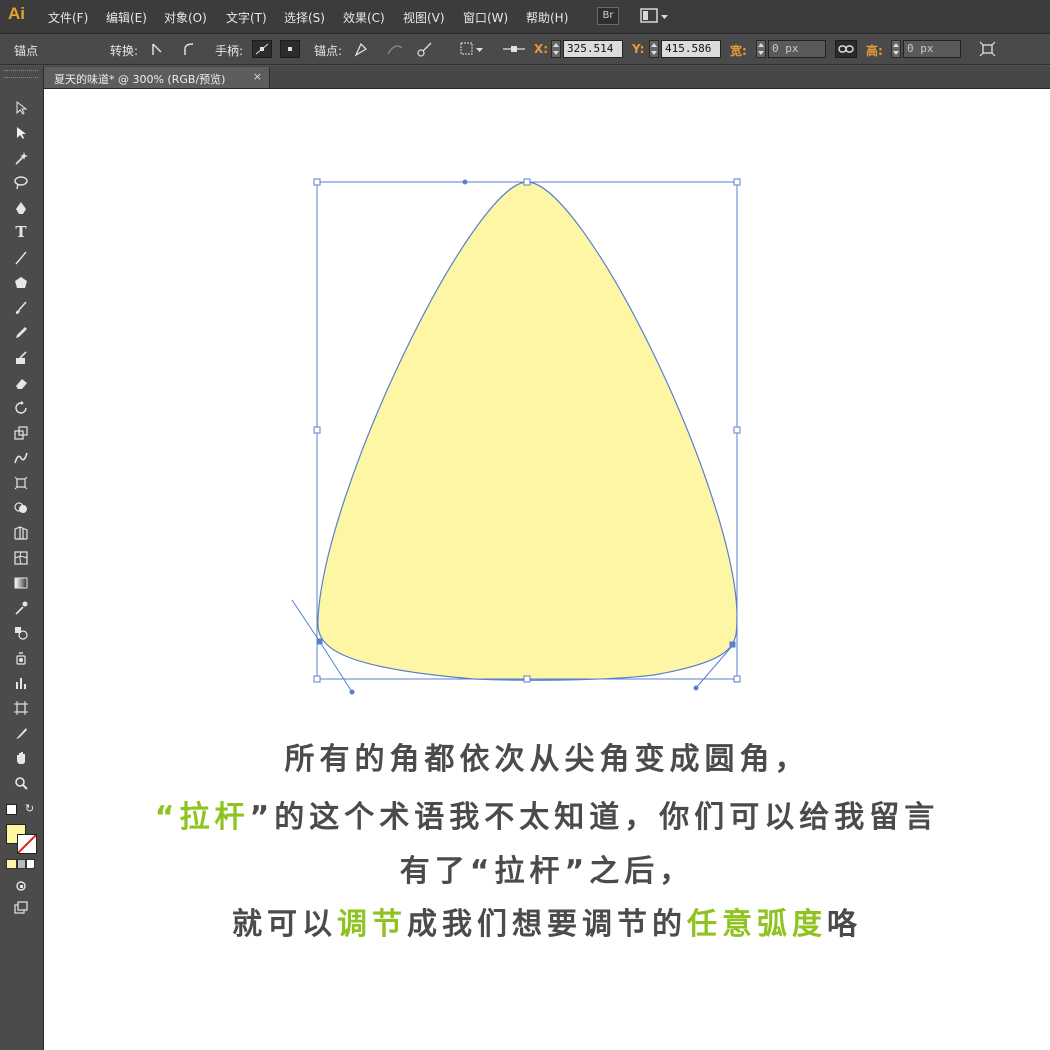  Describe the element at coordinates (290, 49) in the screenshot. I see `hide-handles-icon` at that location.